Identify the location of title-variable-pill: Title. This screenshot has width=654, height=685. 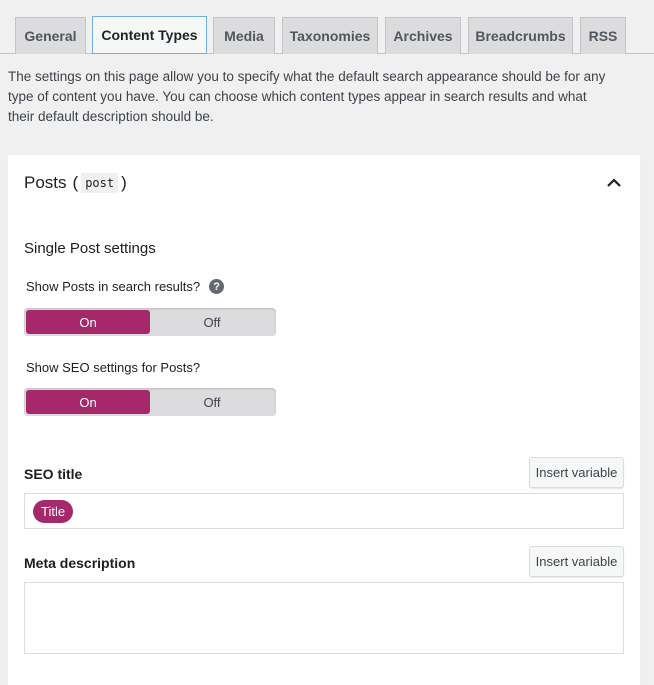
(53, 511).